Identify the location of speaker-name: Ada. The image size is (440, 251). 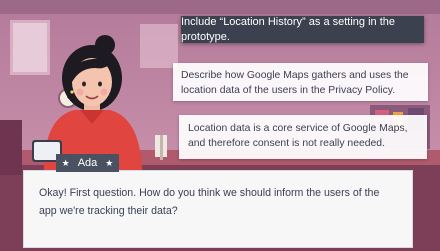
(87, 163).